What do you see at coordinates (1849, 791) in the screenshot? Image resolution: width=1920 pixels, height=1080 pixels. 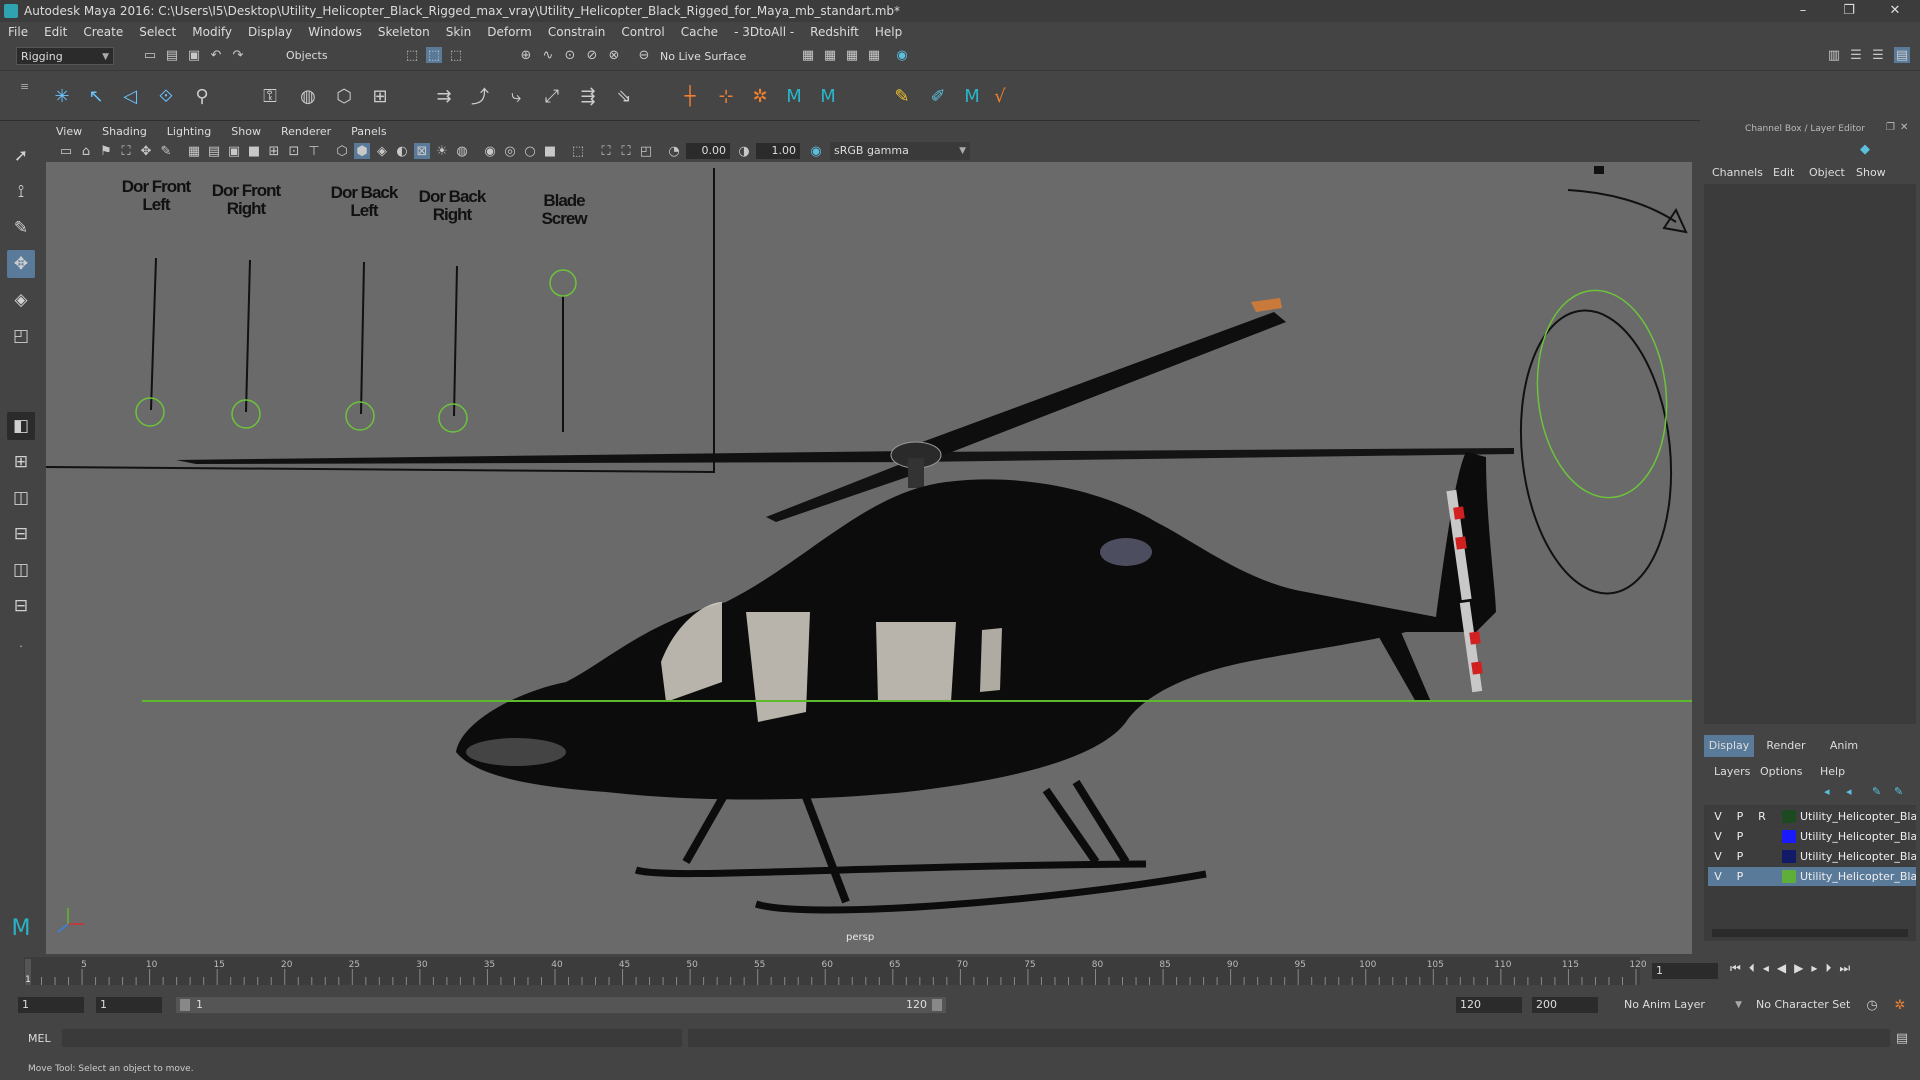 I see `move-layer-down-icon: ◂` at bounding box center [1849, 791].